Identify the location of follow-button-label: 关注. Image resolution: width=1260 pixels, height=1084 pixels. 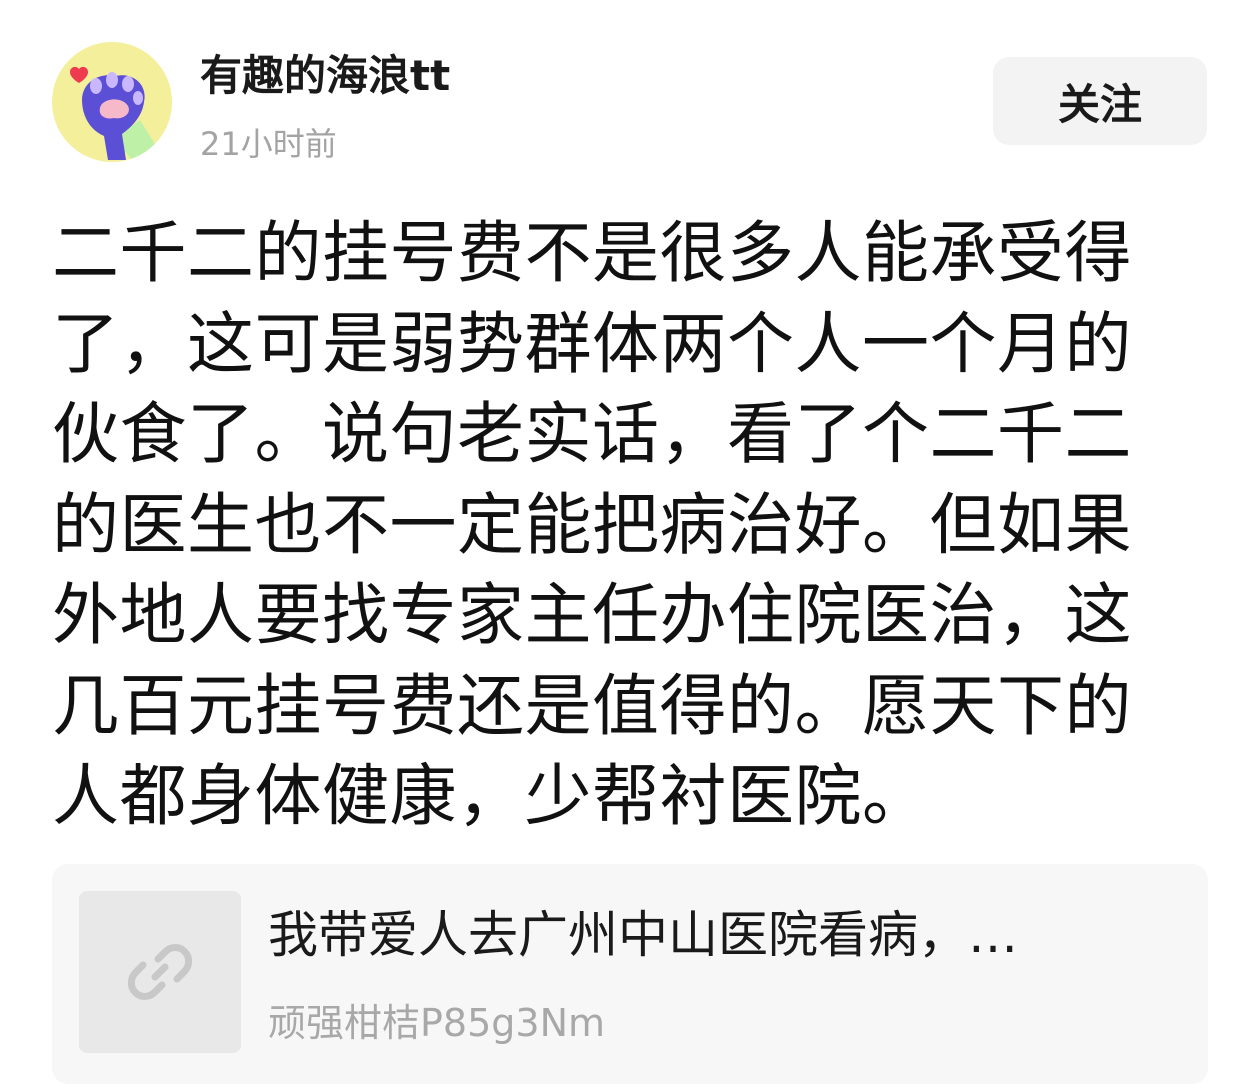
(1099, 104).